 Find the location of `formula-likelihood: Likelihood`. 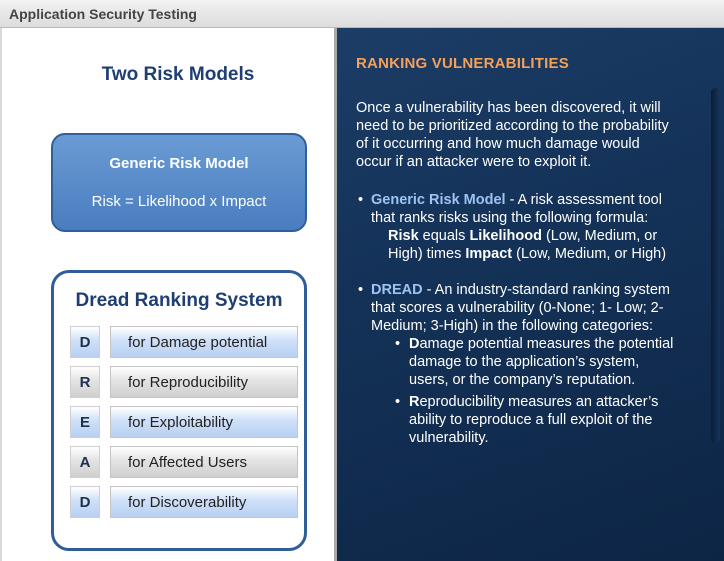

formula-likelihood: Likelihood is located at coordinates (505, 236).